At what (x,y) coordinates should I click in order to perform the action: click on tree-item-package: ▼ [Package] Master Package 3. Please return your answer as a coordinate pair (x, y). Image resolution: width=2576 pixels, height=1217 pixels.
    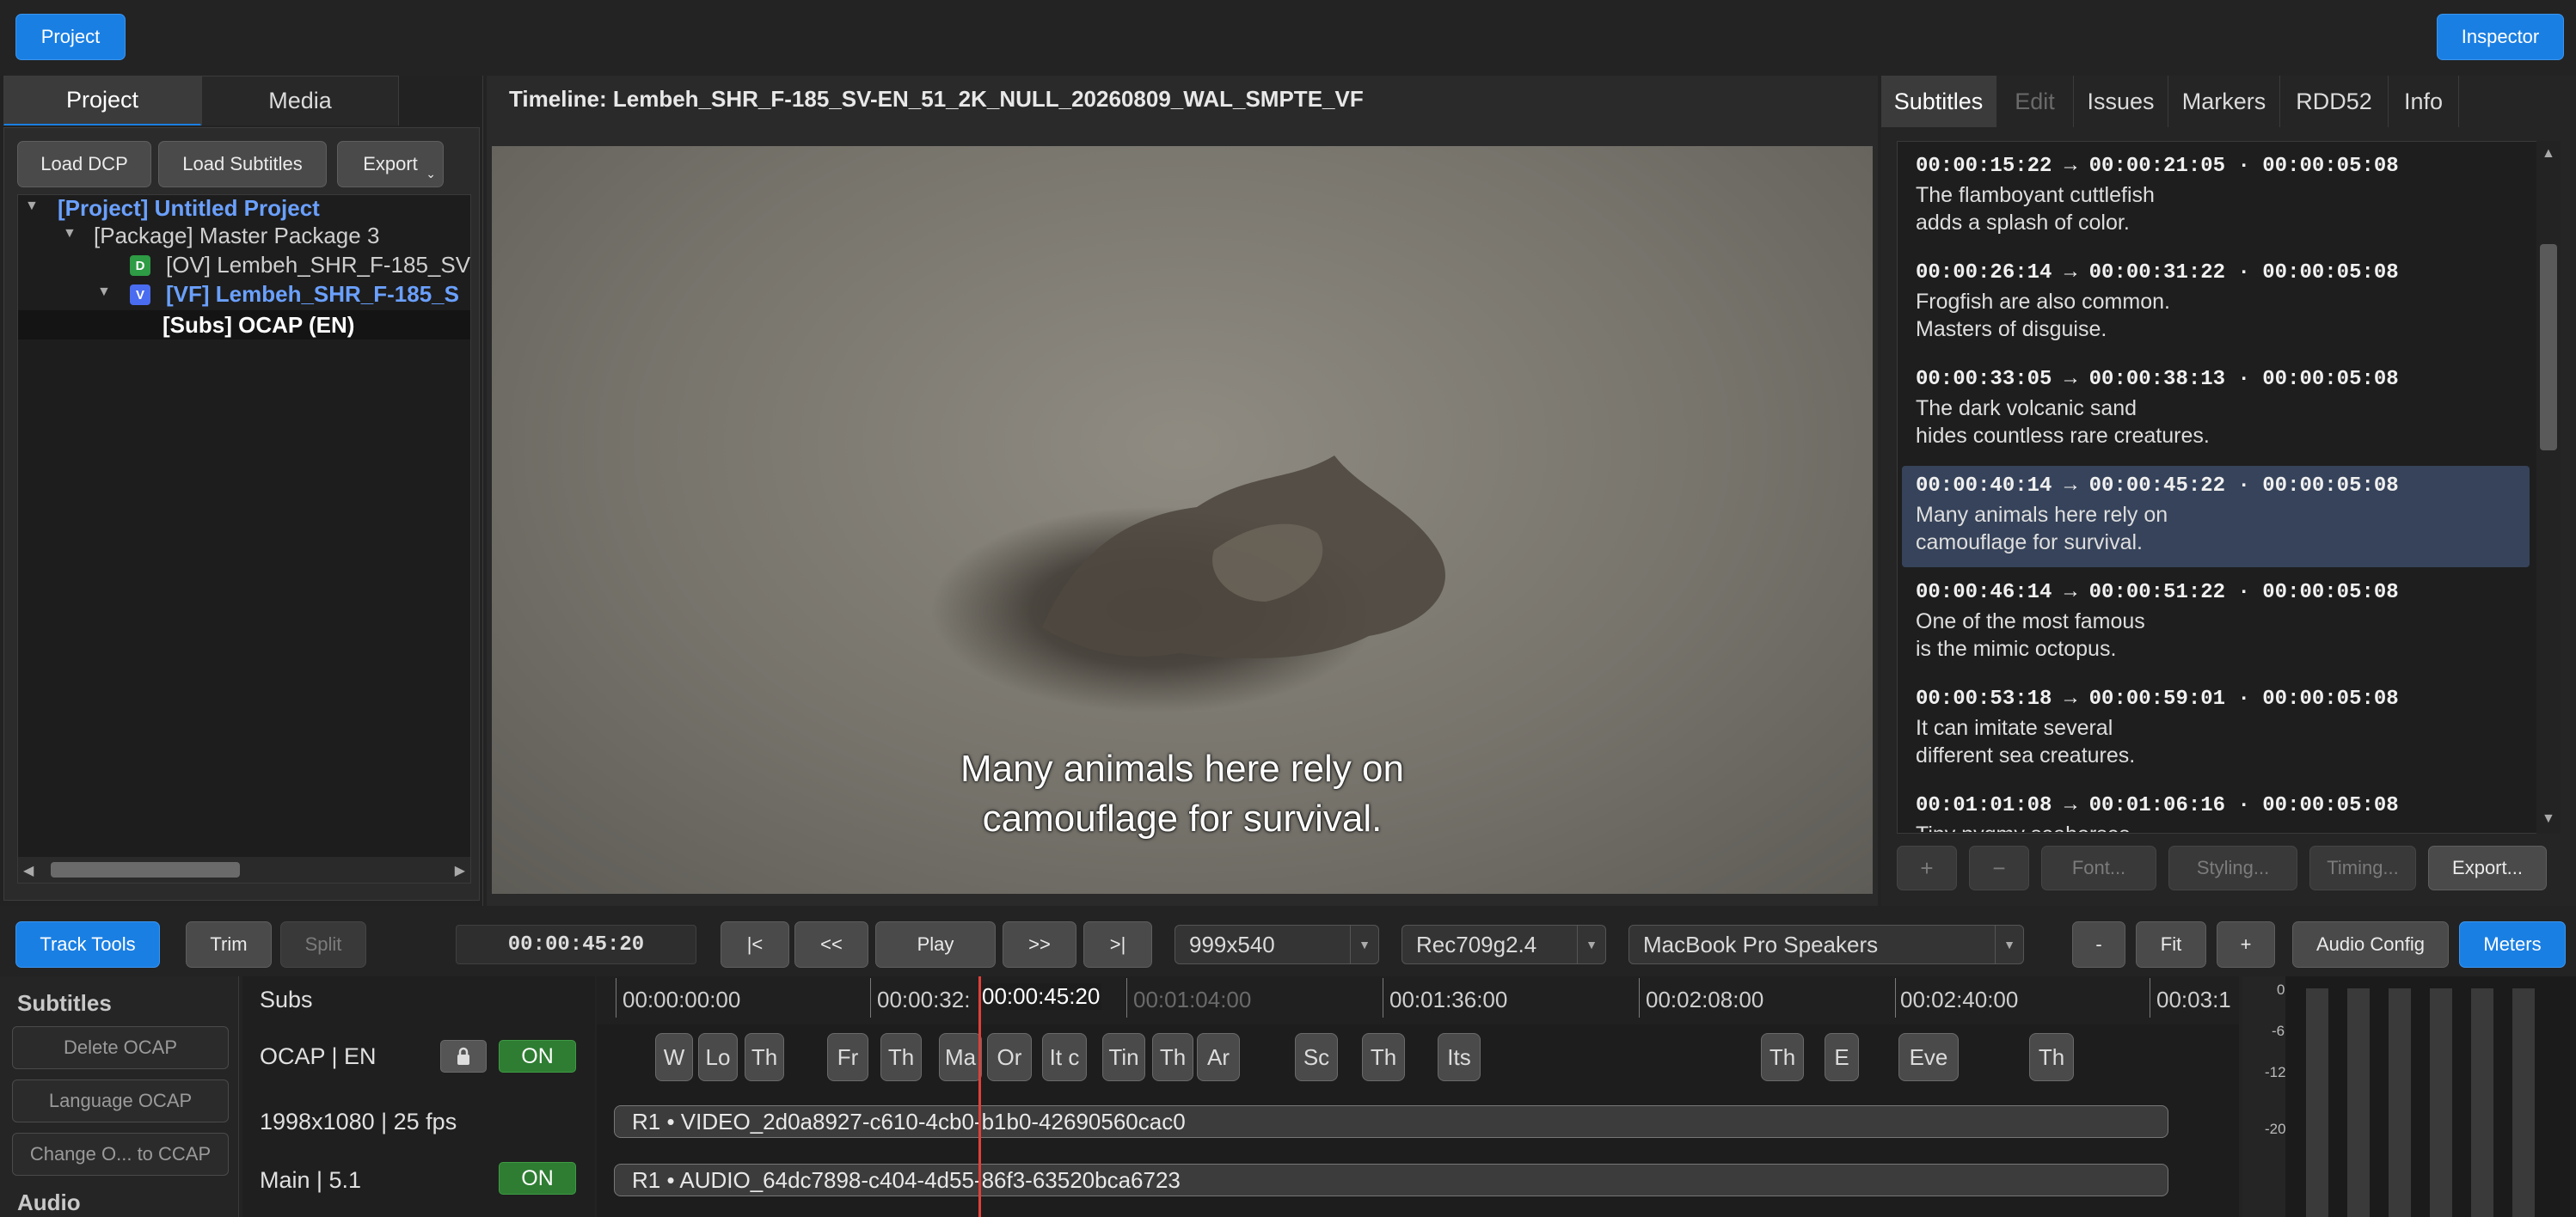
    Looking at the image, I should click on (244, 236).